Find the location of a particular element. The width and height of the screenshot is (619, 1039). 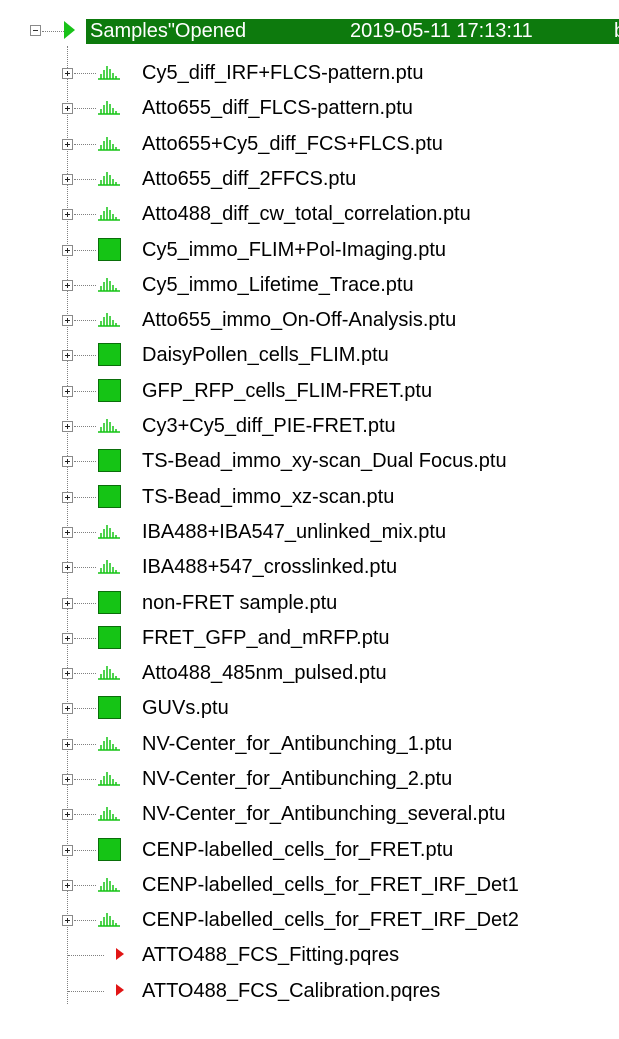

tree-item-label: NV-Center_for_Antibunching_1.ptu is located at coordinates (297, 744).